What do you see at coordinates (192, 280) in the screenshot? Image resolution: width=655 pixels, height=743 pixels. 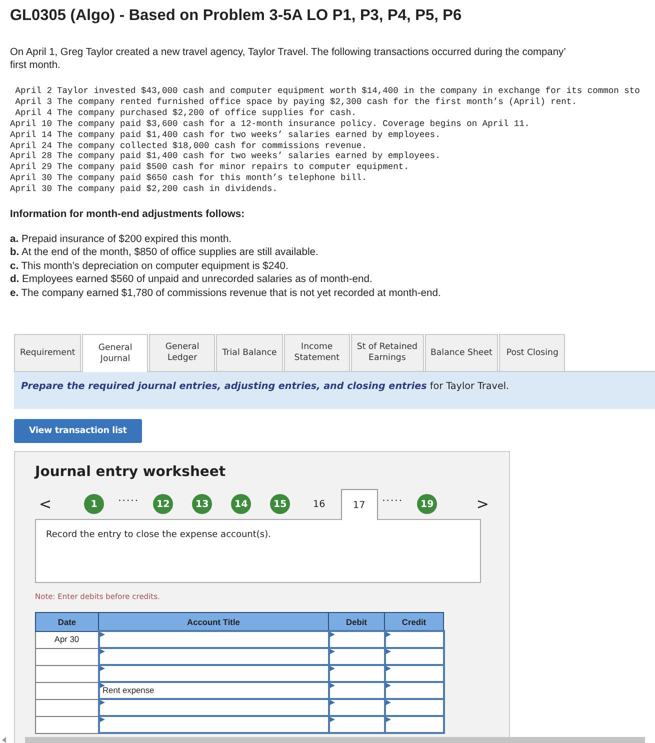 I see `adjustment-item: d. Employees earned $560 of unpaid and unrecorded salaries as of month-end.` at bounding box center [192, 280].